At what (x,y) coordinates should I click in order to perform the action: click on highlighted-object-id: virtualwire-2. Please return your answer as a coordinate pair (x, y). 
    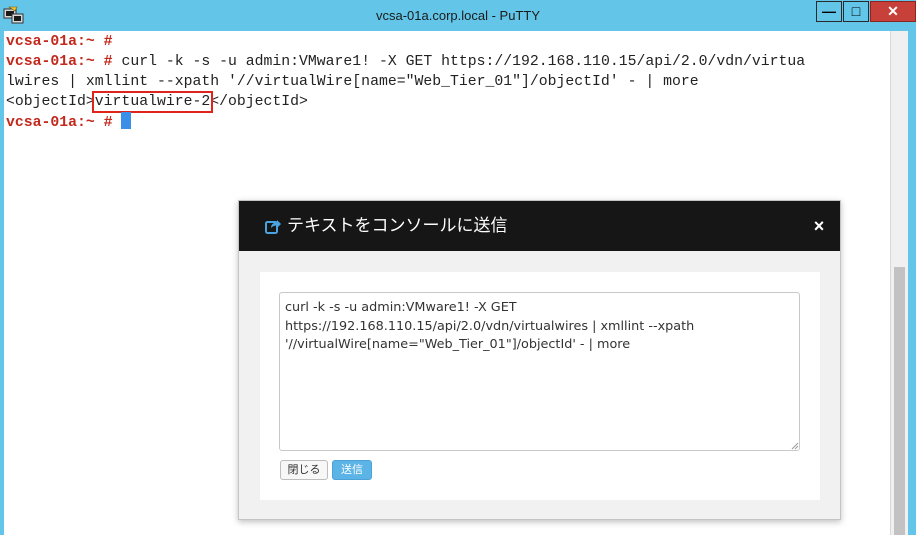
    Looking at the image, I should click on (152, 102).